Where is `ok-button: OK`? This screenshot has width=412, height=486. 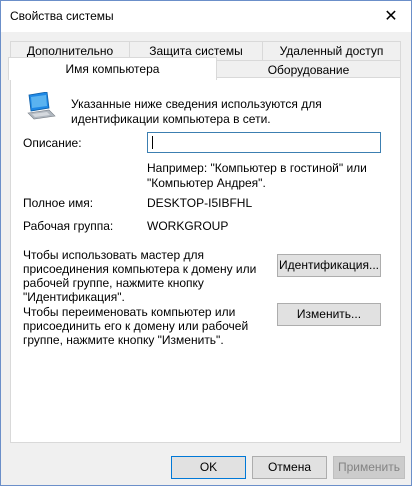
ok-button: OK is located at coordinates (208, 467).